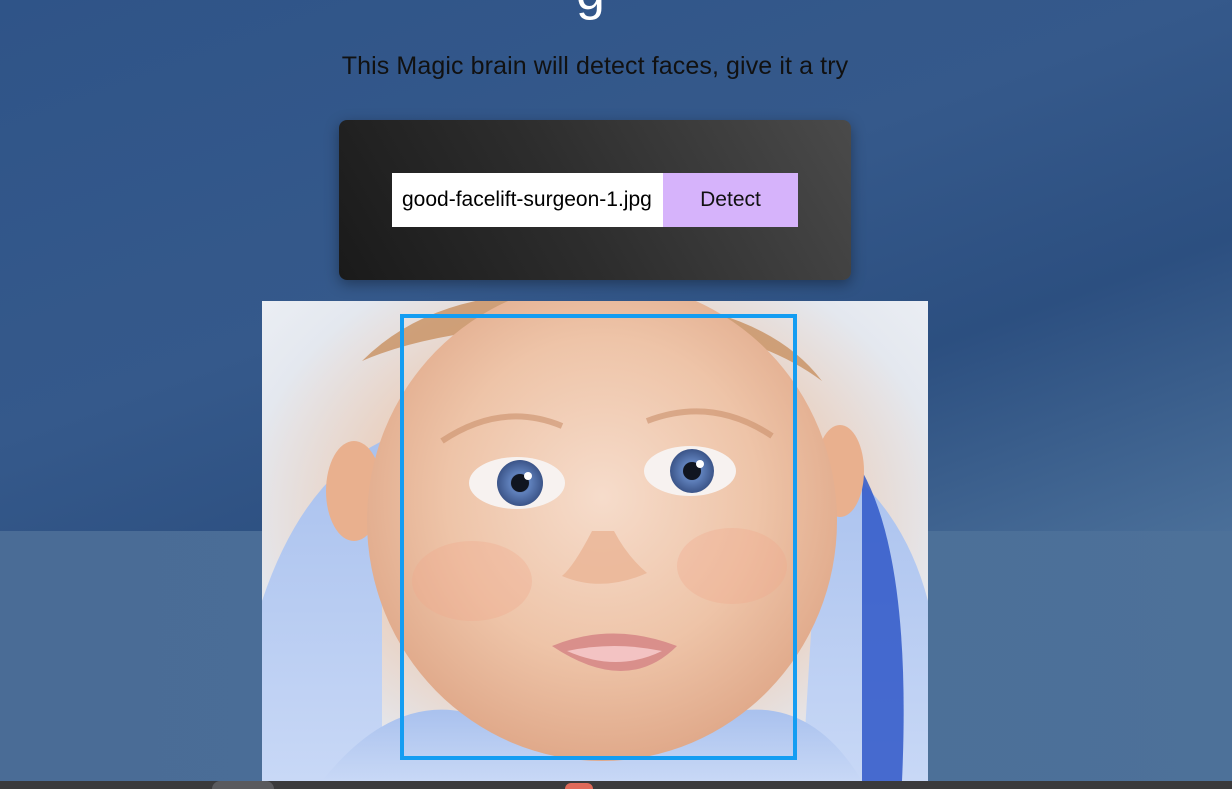 The image size is (1232, 789). I want to click on page-title: g, so click(590, 11).